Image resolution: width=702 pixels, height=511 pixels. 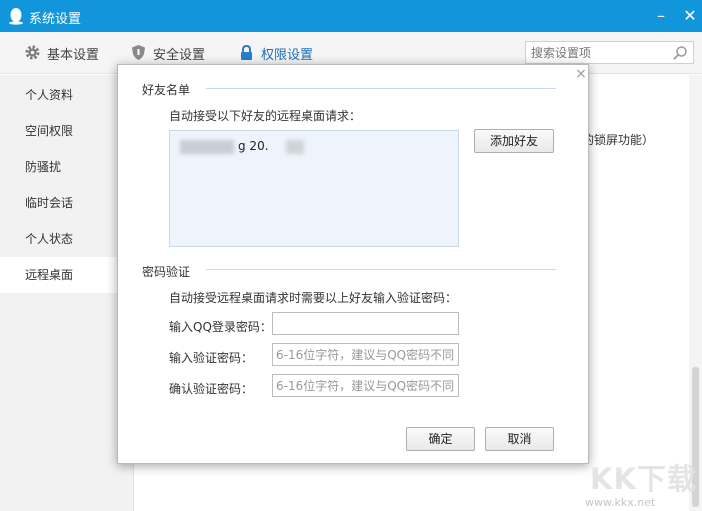 What do you see at coordinates (351, 16) in the screenshot?
I see `title-bar: 系统设置 – ✕` at bounding box center [351, 16].